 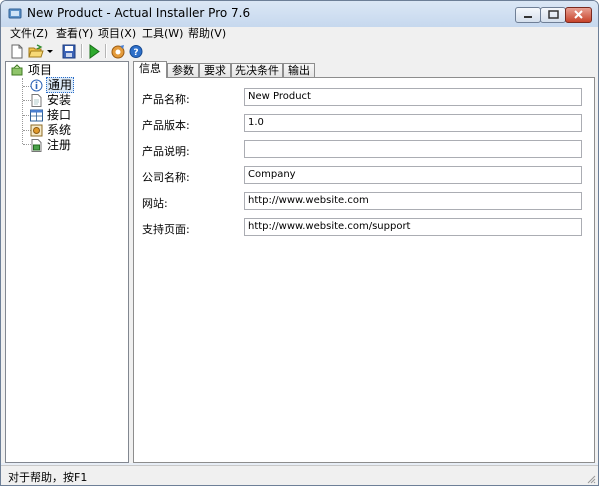 I want to click on tree-item-label: 通用, so click(x=60, y=85).